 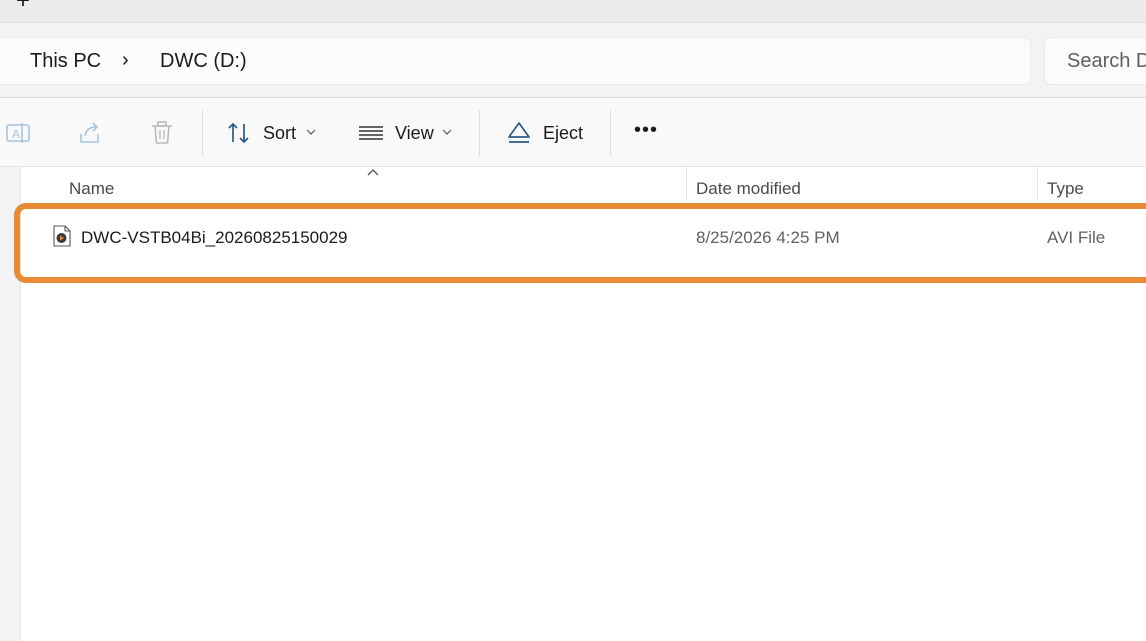 What do you see at coordinates (519, 132) in the screenshot?
I see `eject-icon` at bounding box center [519, 132].